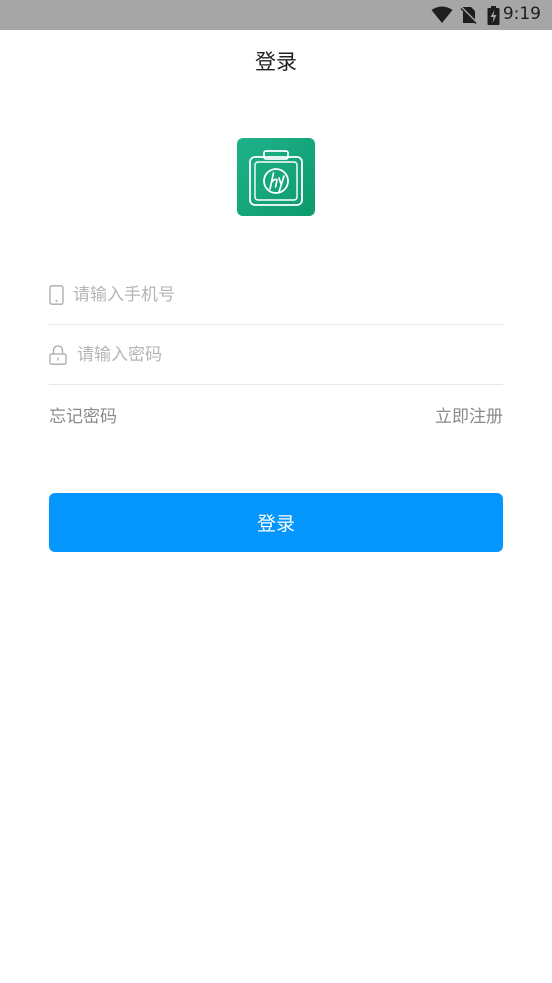 The width and height of the screenshot is (552, 983). I want to click on phone-field, so click(276, 295).